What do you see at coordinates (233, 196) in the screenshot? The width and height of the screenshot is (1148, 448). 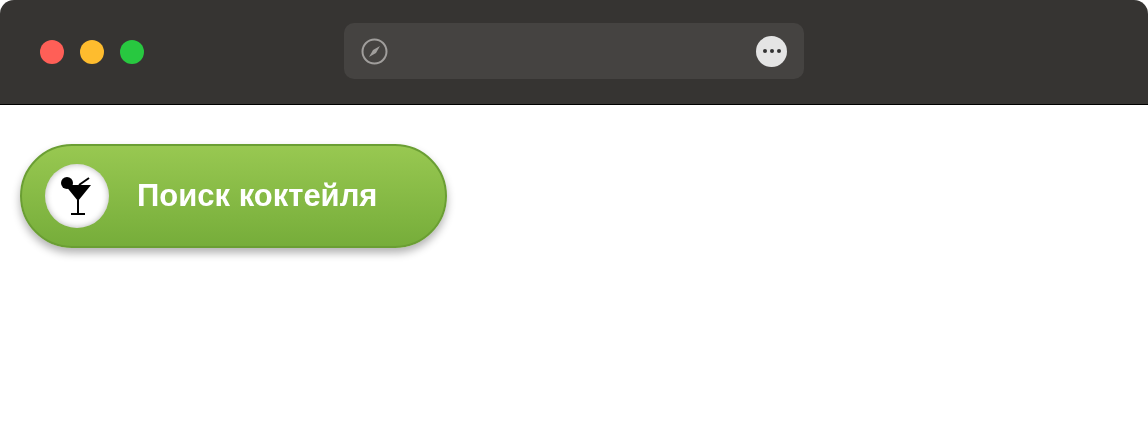 I see `cocktail-search-button: Поиск коктейля` at bounding box center [233, 196].